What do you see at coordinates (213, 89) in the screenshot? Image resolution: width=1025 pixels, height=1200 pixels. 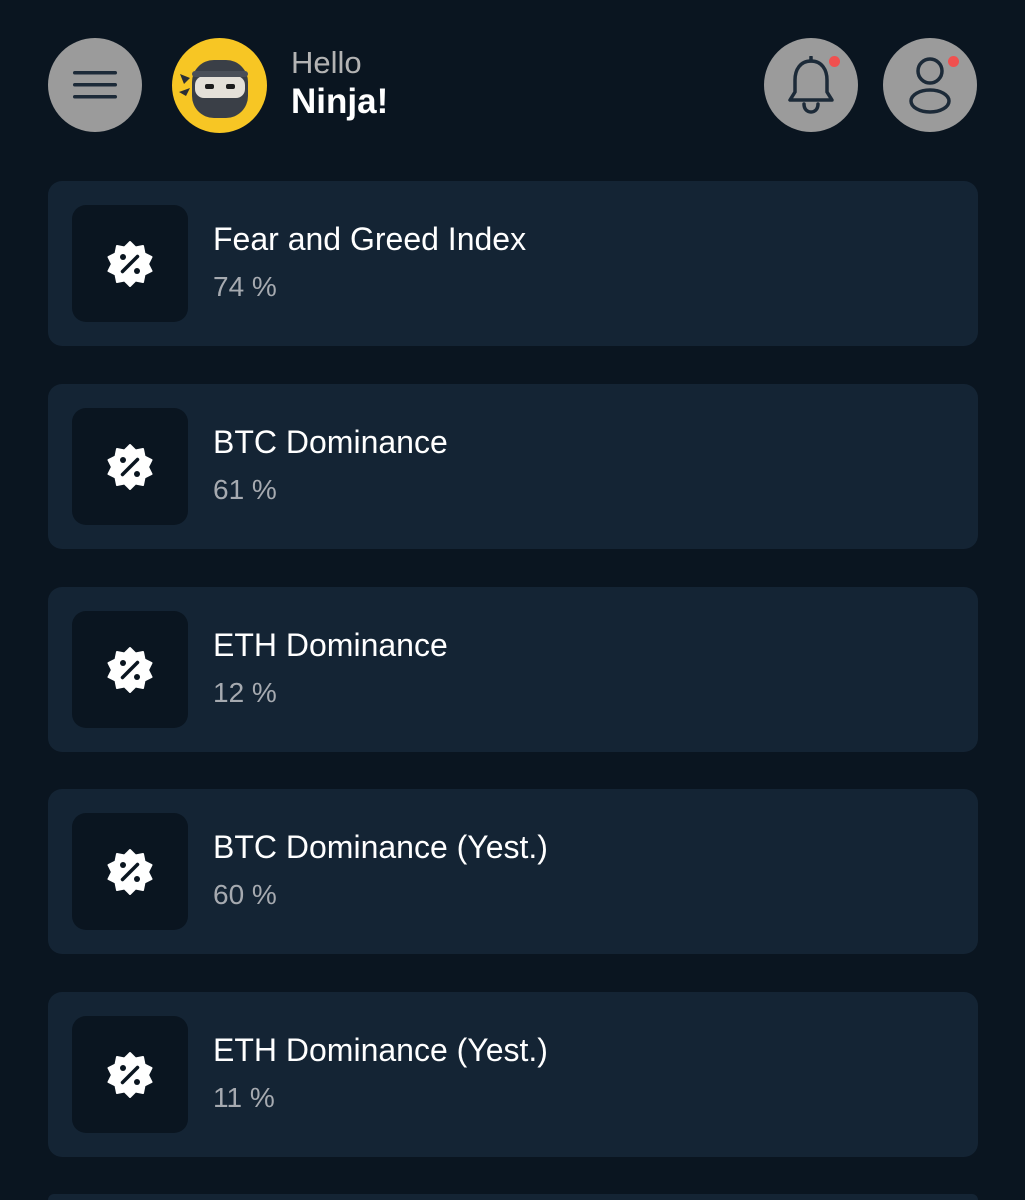 I see `ninja-avatar-icon` at bounding box center [213, 89].